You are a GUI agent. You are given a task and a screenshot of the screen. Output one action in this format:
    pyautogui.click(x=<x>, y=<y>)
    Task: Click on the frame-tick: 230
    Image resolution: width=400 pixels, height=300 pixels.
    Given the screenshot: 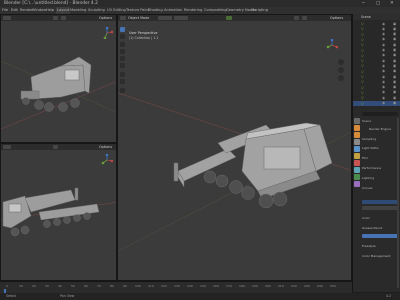 What is the action you would take?
    pyautogui.click(x=307, y=286)
    